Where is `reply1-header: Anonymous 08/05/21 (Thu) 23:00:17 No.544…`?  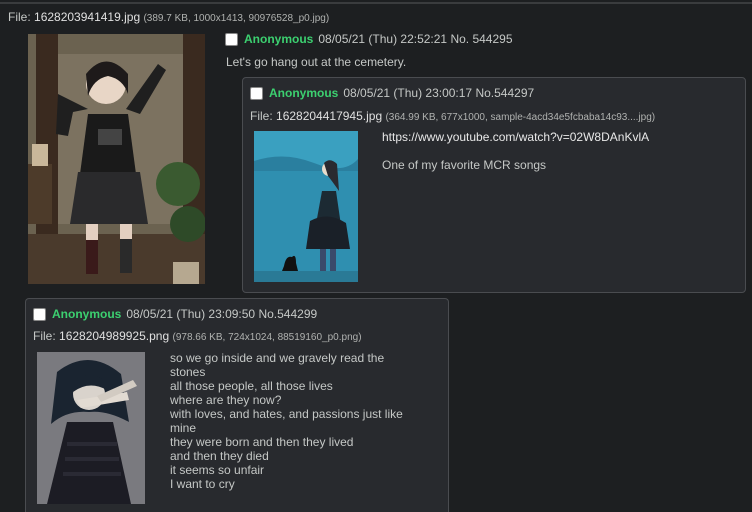 reply1-header: Anonymous 08/05/21 (Thu) 23:00:17 No.544… is located at coordinates (392, 93).